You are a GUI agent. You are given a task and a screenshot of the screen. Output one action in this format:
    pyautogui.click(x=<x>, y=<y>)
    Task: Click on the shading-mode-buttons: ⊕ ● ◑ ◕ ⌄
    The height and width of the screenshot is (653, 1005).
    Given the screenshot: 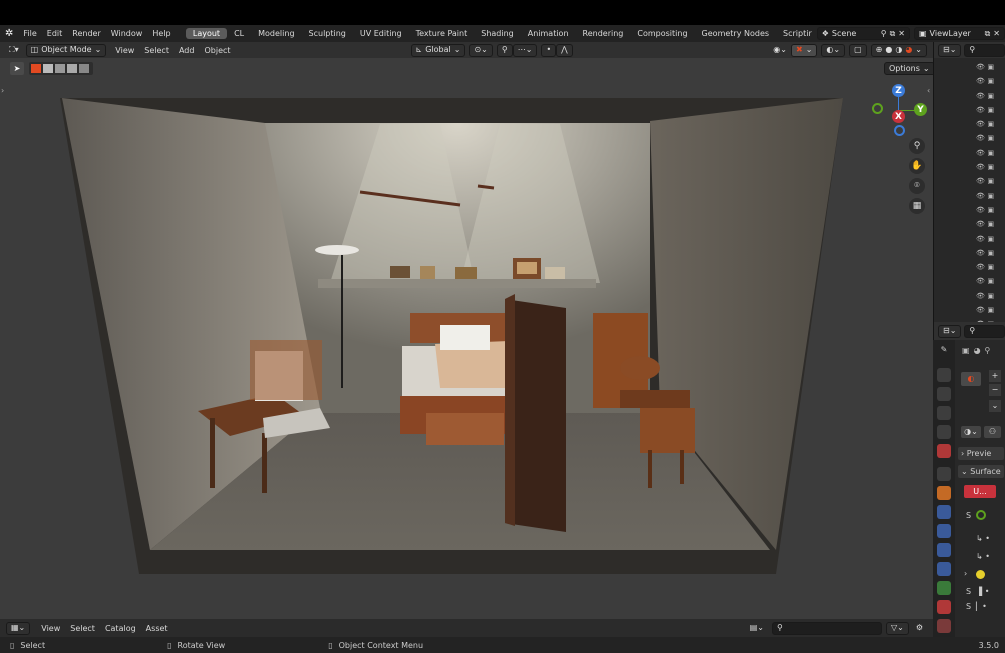 What is the action you would take?
    pyautogui.click(x=898, y=50)
    